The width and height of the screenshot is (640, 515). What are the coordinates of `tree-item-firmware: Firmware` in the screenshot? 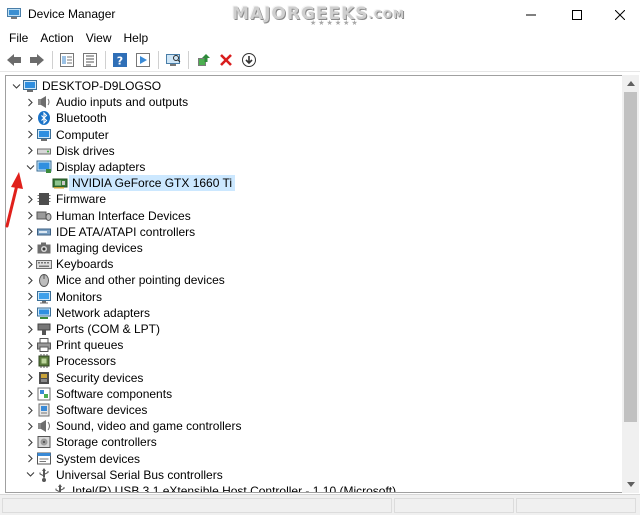 It's located at (65, 199).